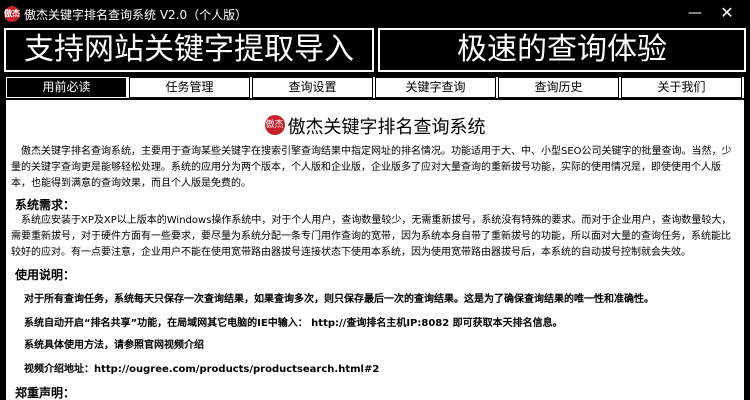 Image resolution: width=750 pixels, height=400 pixels. Describe the element at coordinates (45, 393) in the screenshot. I see `disclaimer-heading: 郑重声明：` at that location.